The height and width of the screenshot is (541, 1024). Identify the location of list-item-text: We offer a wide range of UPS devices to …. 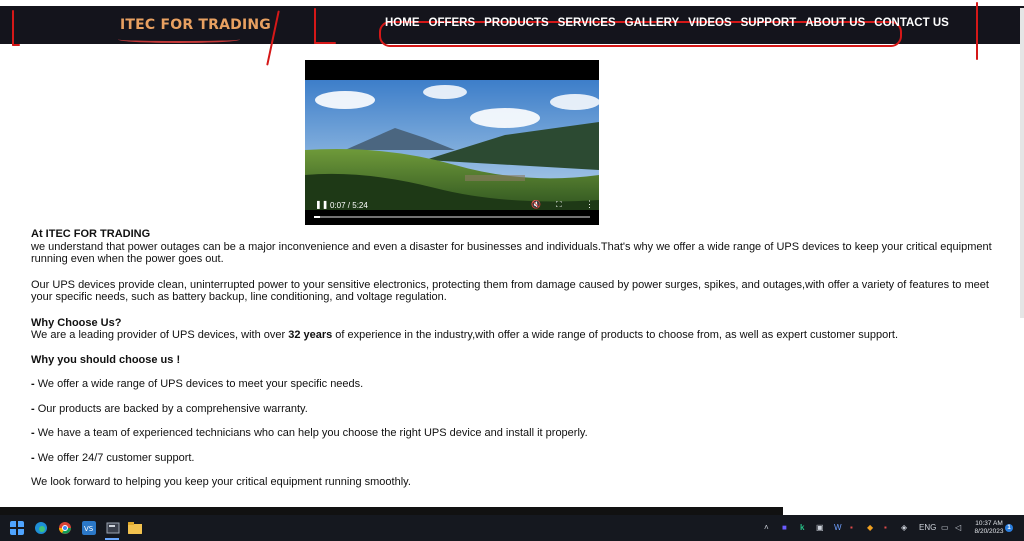
(200, 384).